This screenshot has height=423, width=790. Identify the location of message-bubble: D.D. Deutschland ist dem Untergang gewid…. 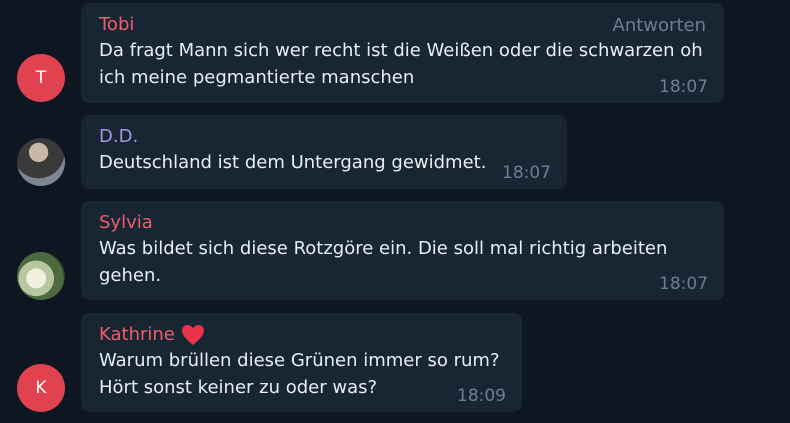
(324, 152).